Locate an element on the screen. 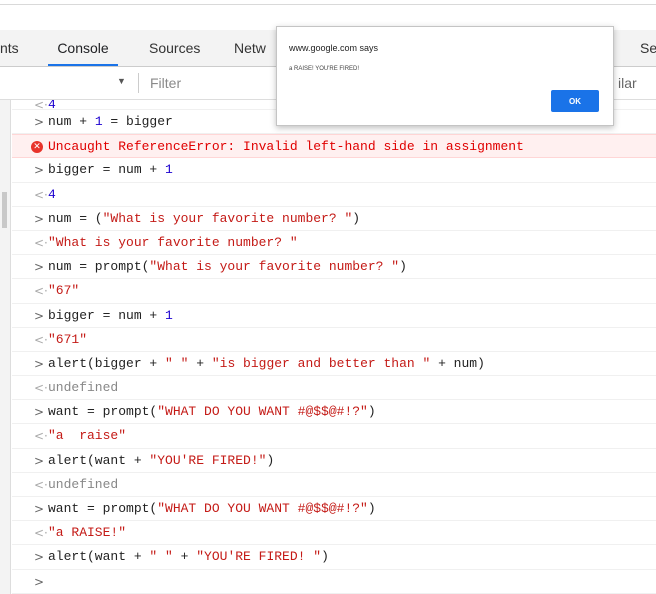 The width and height of the screenshot is (656, 594). console-input-line: > alert(want + " " + "YOU'RE FIRED! ") is located at coordinates (334, 557).